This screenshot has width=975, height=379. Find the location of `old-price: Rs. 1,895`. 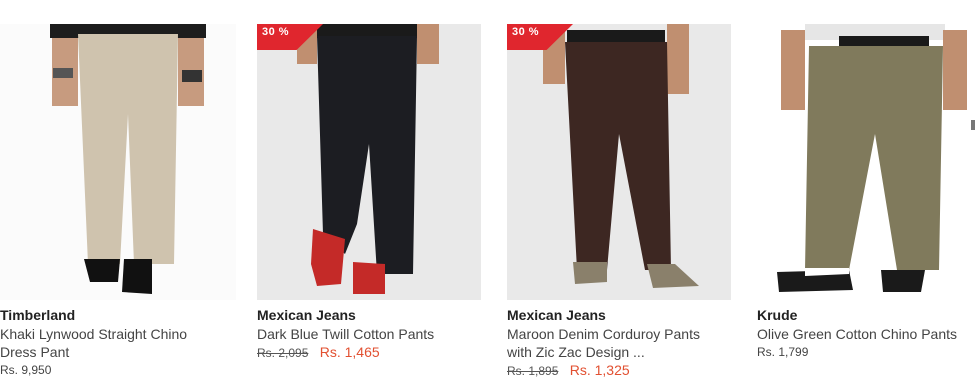

old-price: Rs. 1,895 is located at coordinates (533, 371).